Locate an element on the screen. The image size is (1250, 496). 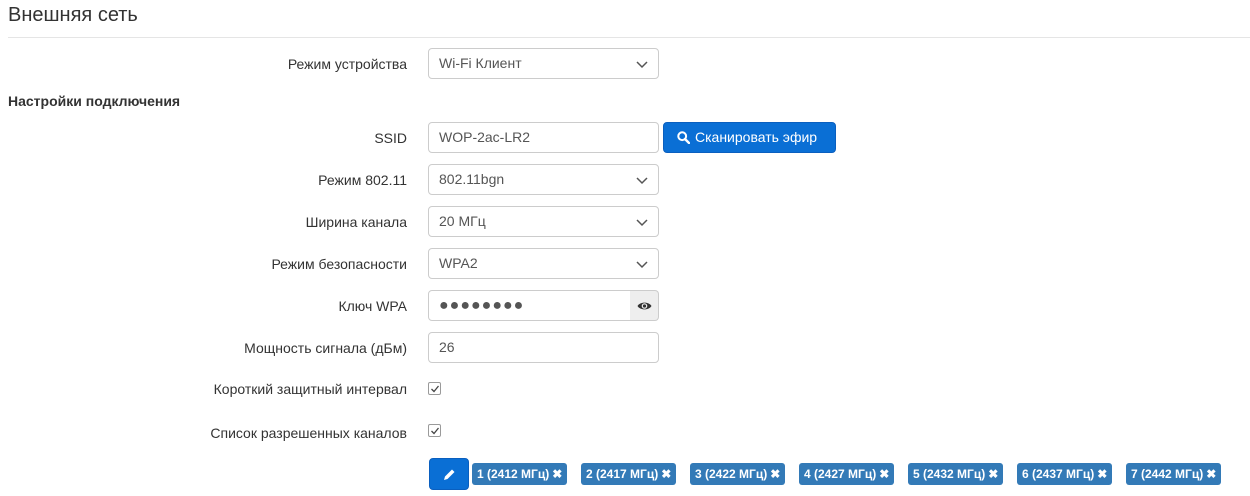
signal-power-input: 26 is located at coordinates (543, 347).